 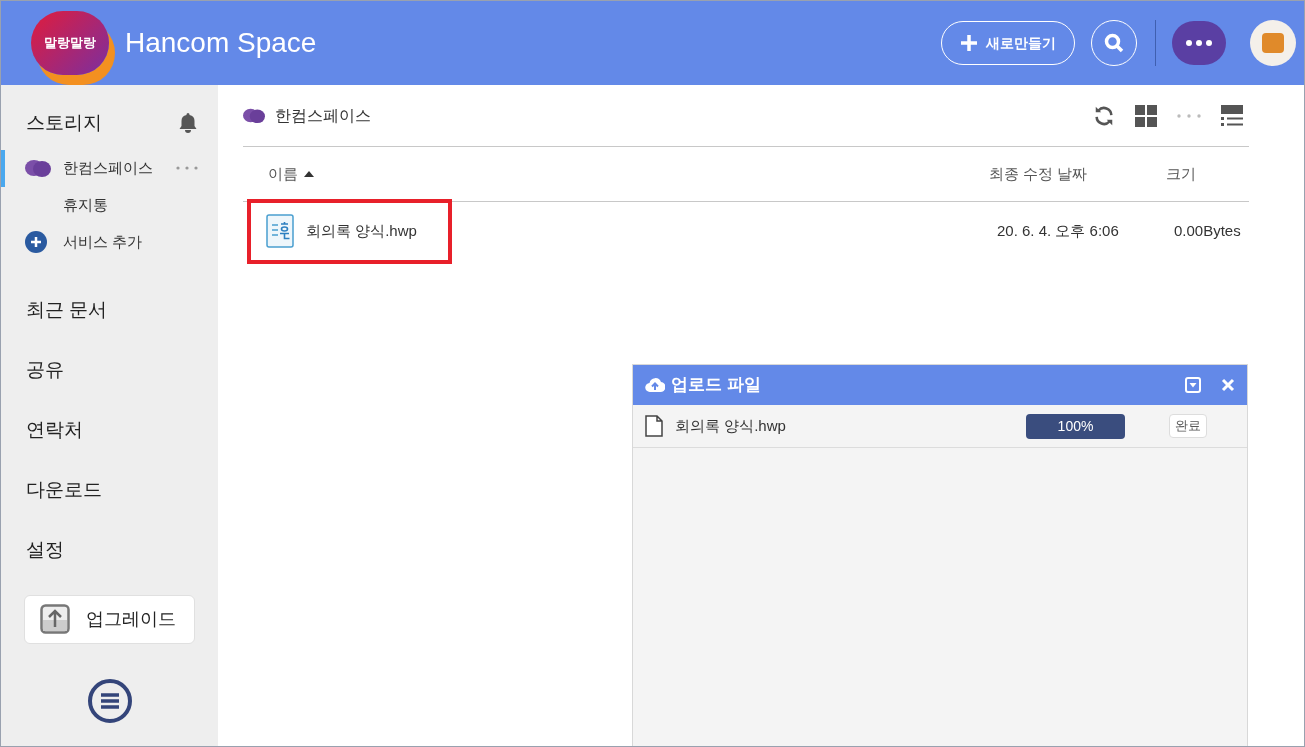 What do you see at coordinates (1058, 230) in the screenshot?
I see `modified-cell-text: 20. 6. 4. 오후 6:06` at bounding box center [1058, 230].